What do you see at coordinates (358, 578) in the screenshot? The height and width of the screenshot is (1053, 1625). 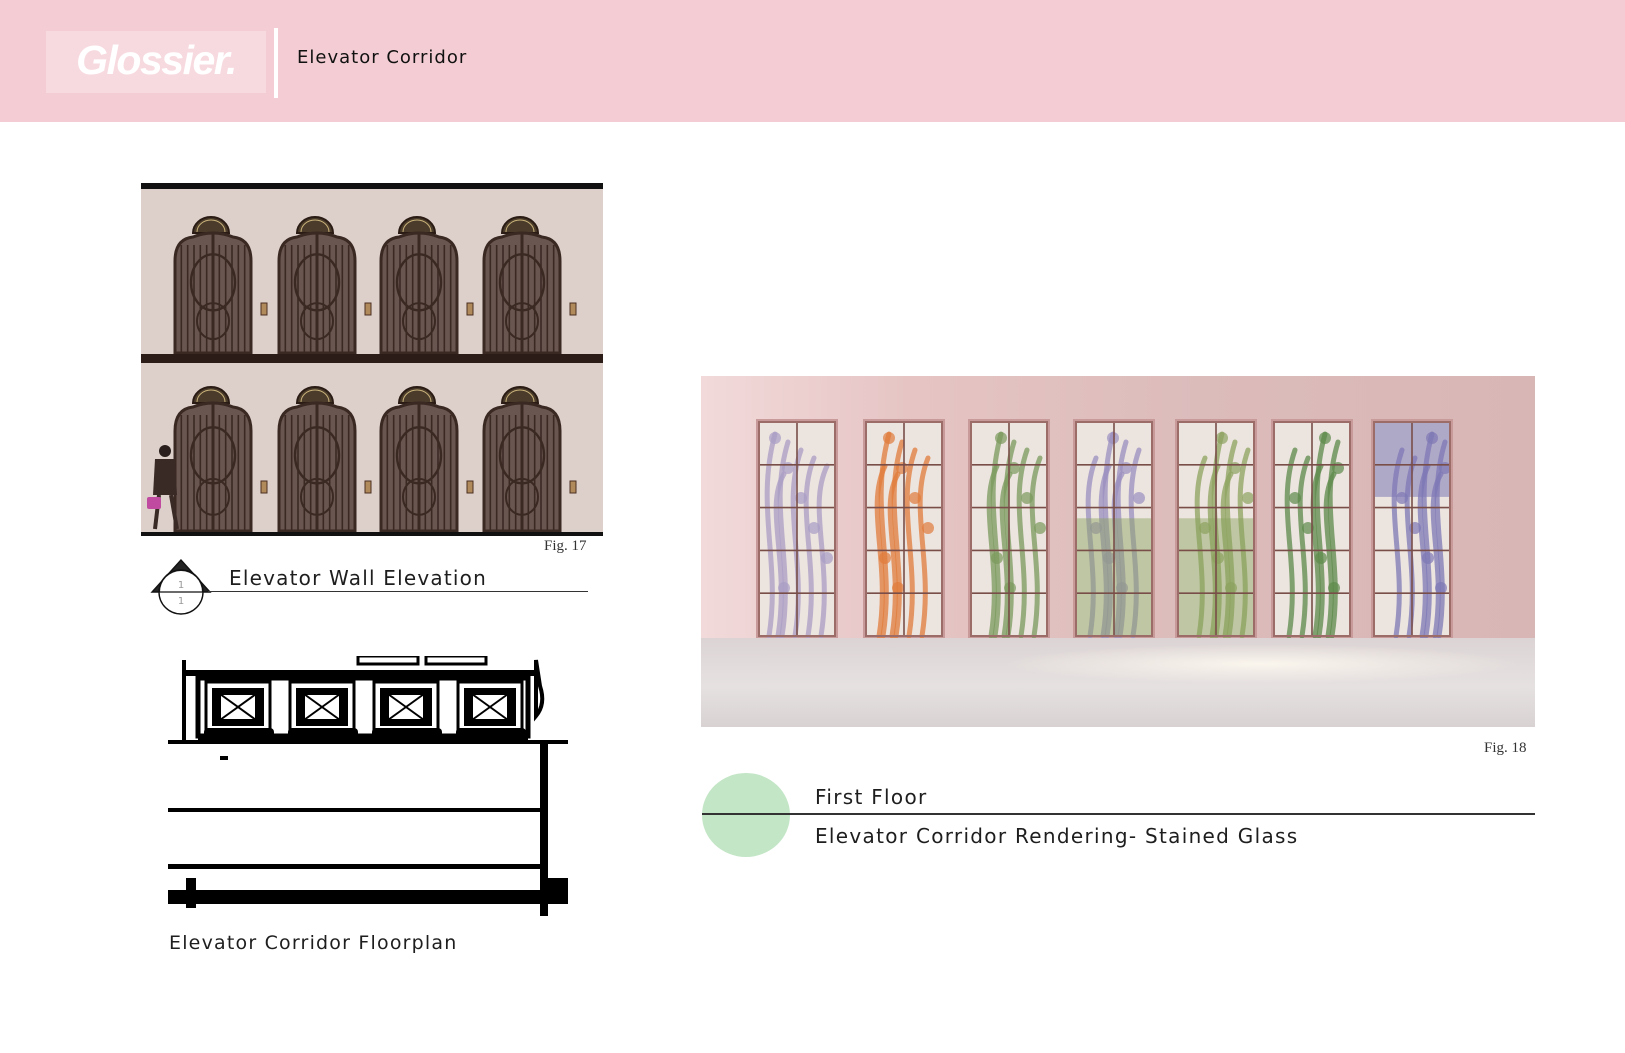 I see `elevation-title: Elevator Wall Elevation` at bounding box center [358, 578].